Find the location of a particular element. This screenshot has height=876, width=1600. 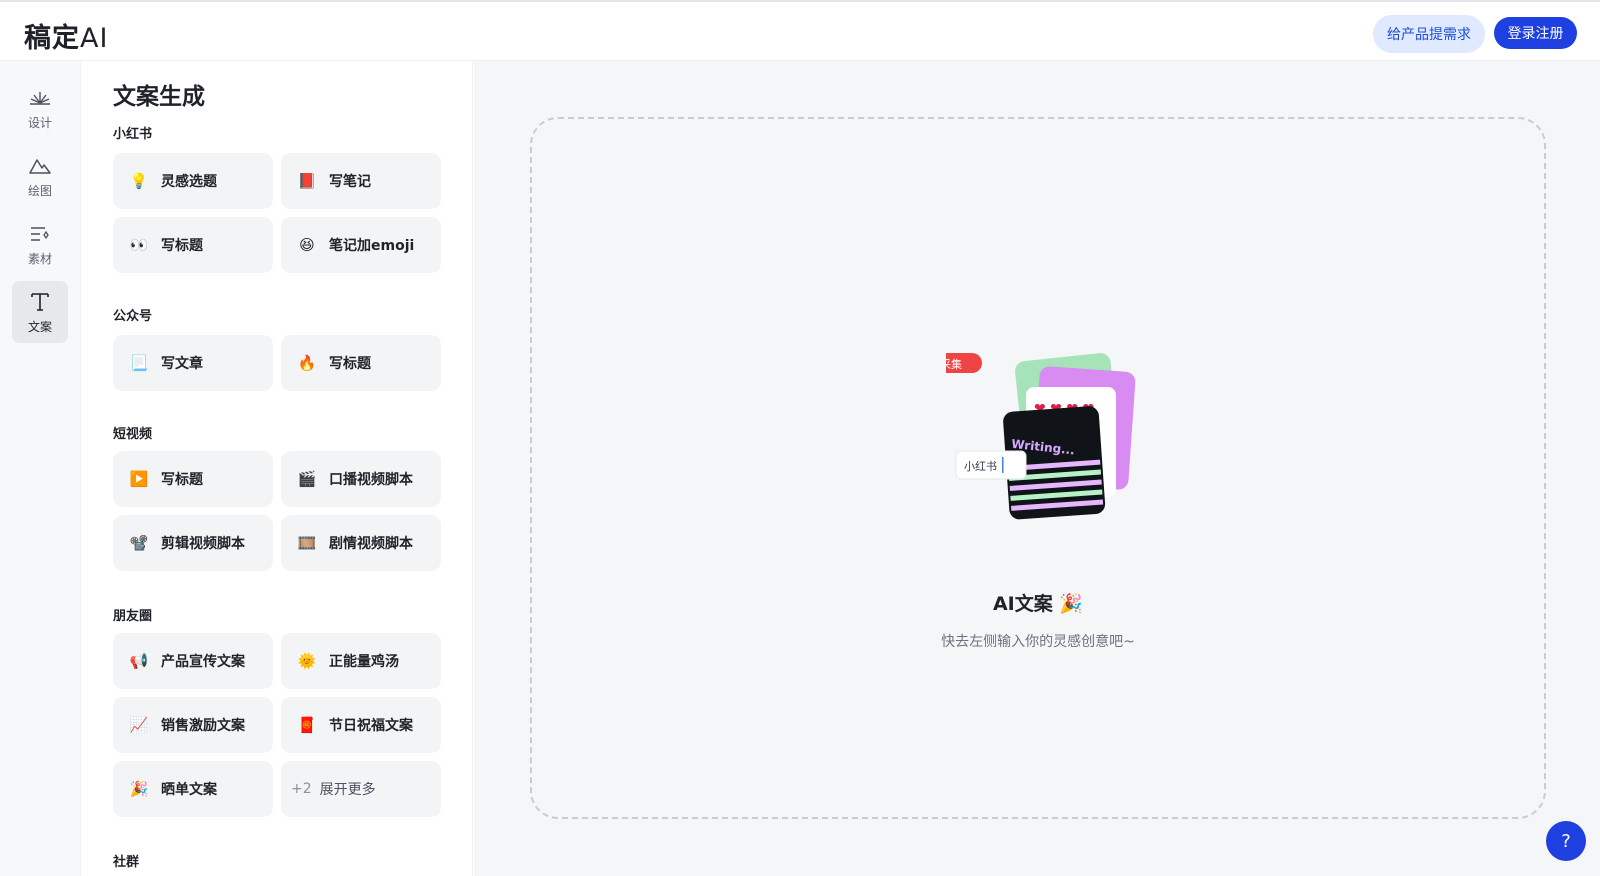

party-popper-icon: 🎉 is located at coordinates (139, 789).